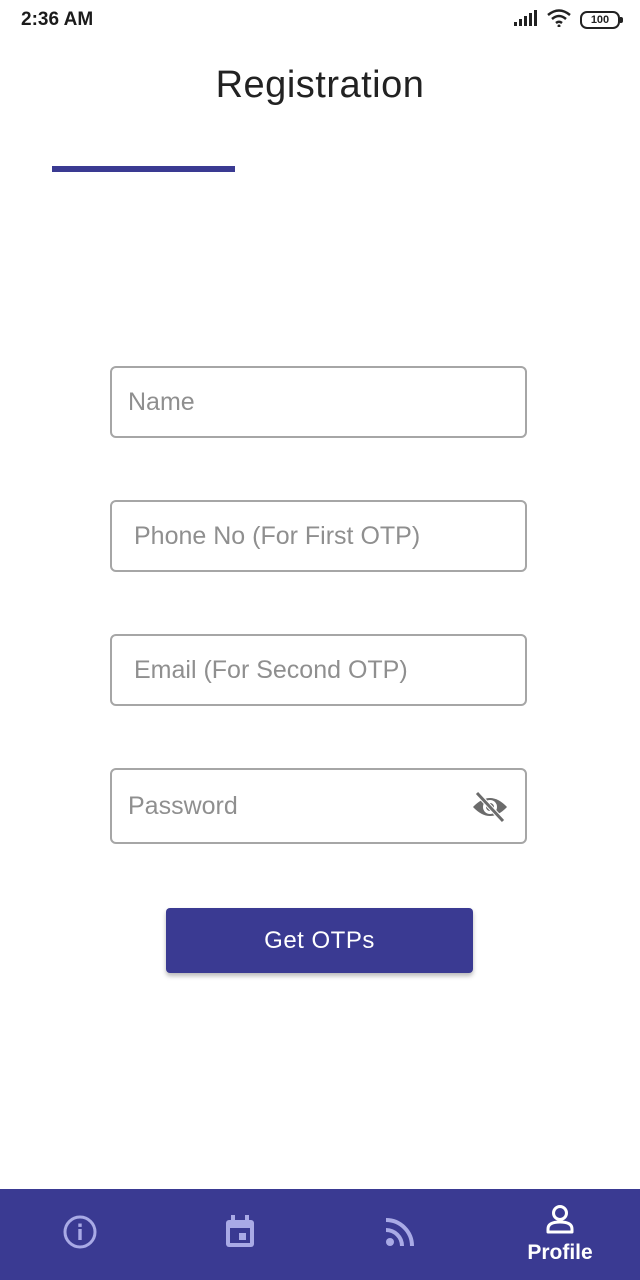 The height and width of the screenshot is (1280, 640). Describe the element at coordinates (490, 807) in the screenshot. I see `eye-off-icon` at that location.